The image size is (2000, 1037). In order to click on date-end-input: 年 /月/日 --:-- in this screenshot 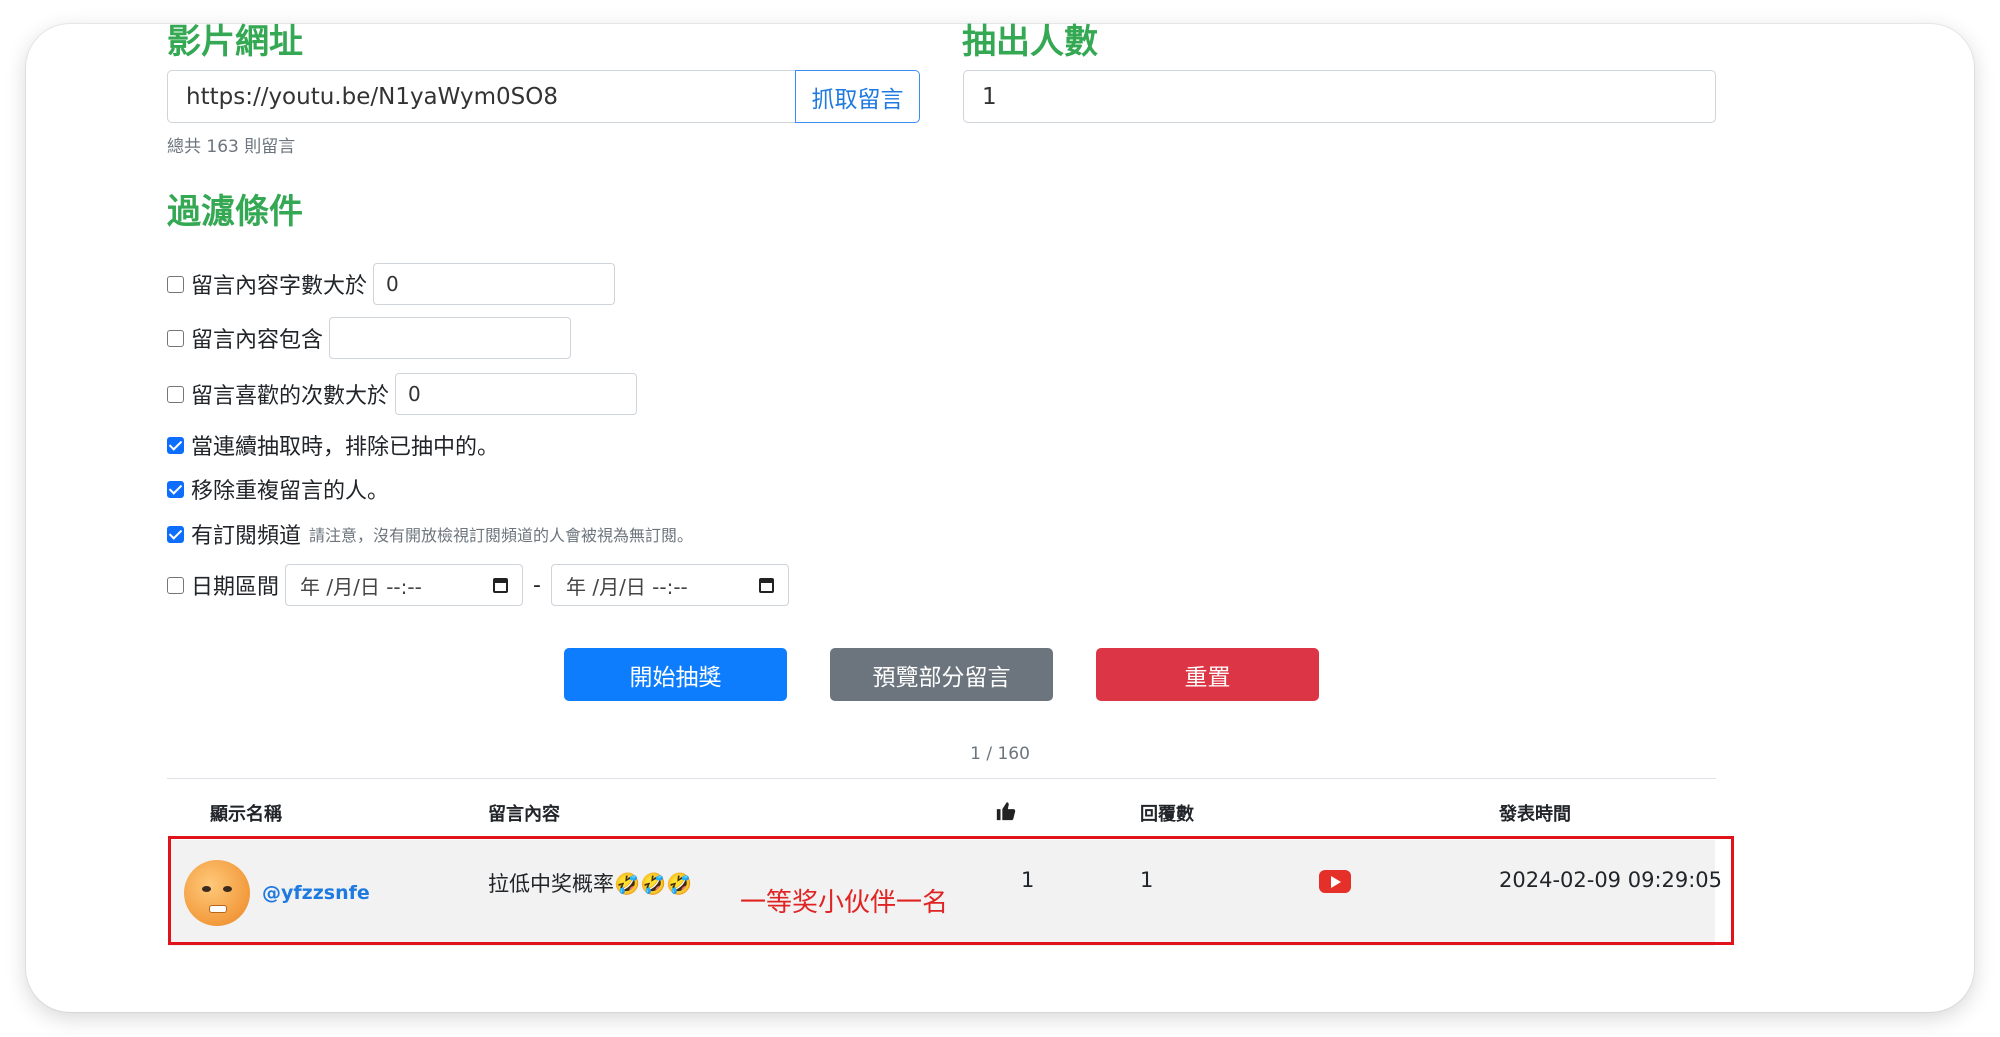, I will do `click(669, 585)`.